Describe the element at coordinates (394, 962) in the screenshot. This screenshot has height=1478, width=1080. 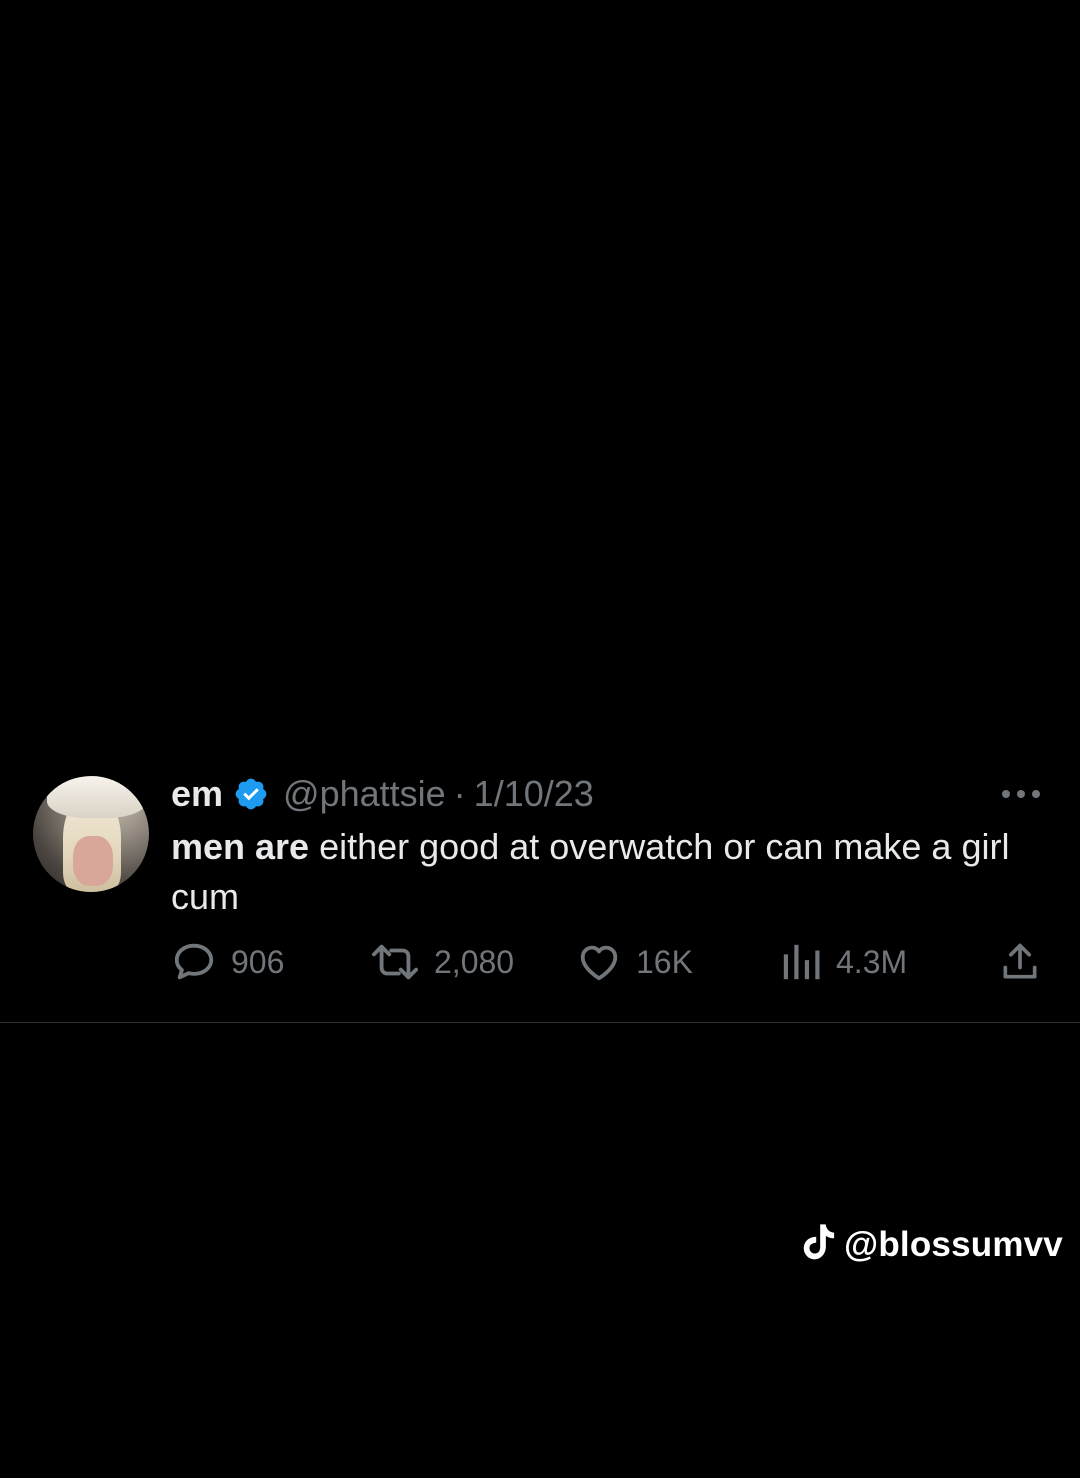
I see `retweet-icon` at that location.